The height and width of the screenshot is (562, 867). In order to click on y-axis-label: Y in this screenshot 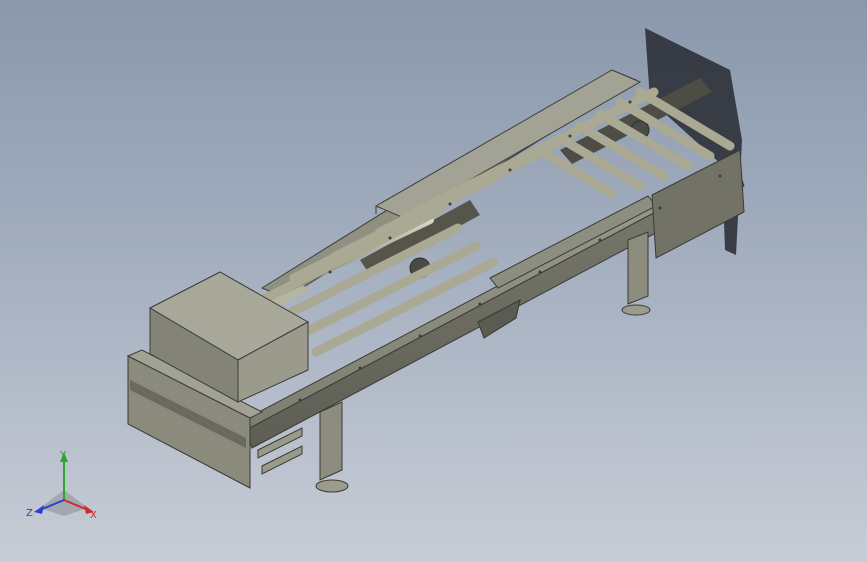, I will do `click(63, 455)`.